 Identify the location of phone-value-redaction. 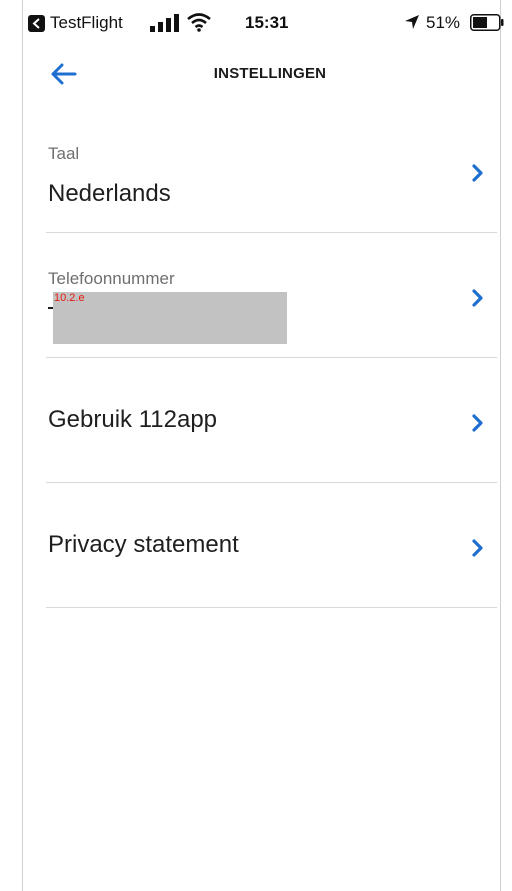
(170, 318).